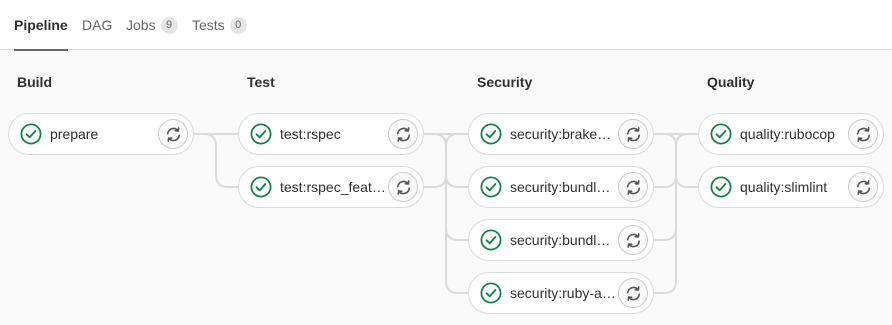 This screenshot has width=892, height=325. Describe the element at coordinates (141, 25) in the screenshot. I see `tab-label: Jobs` at that location.